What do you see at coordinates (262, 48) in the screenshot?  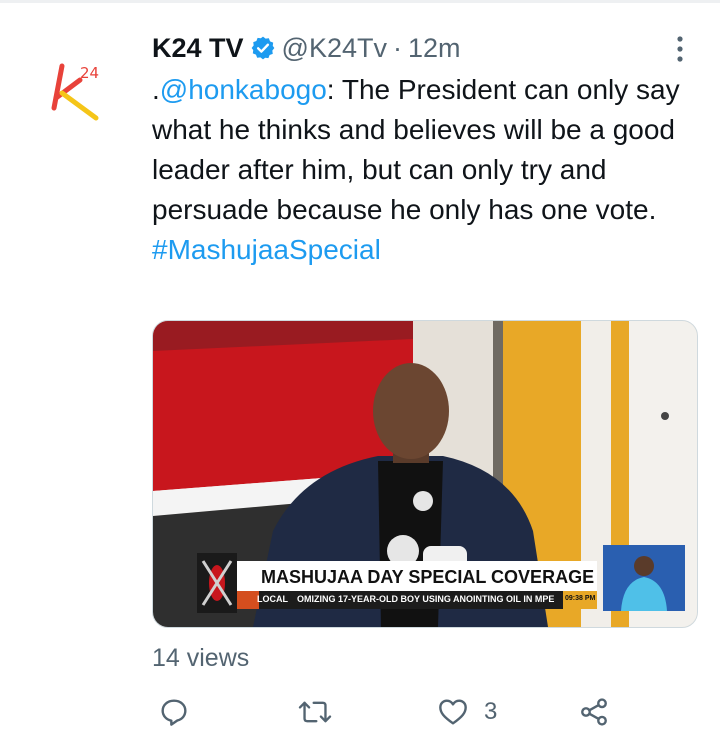 I see `verified-badge-icon` at bounding box center [262, 48].